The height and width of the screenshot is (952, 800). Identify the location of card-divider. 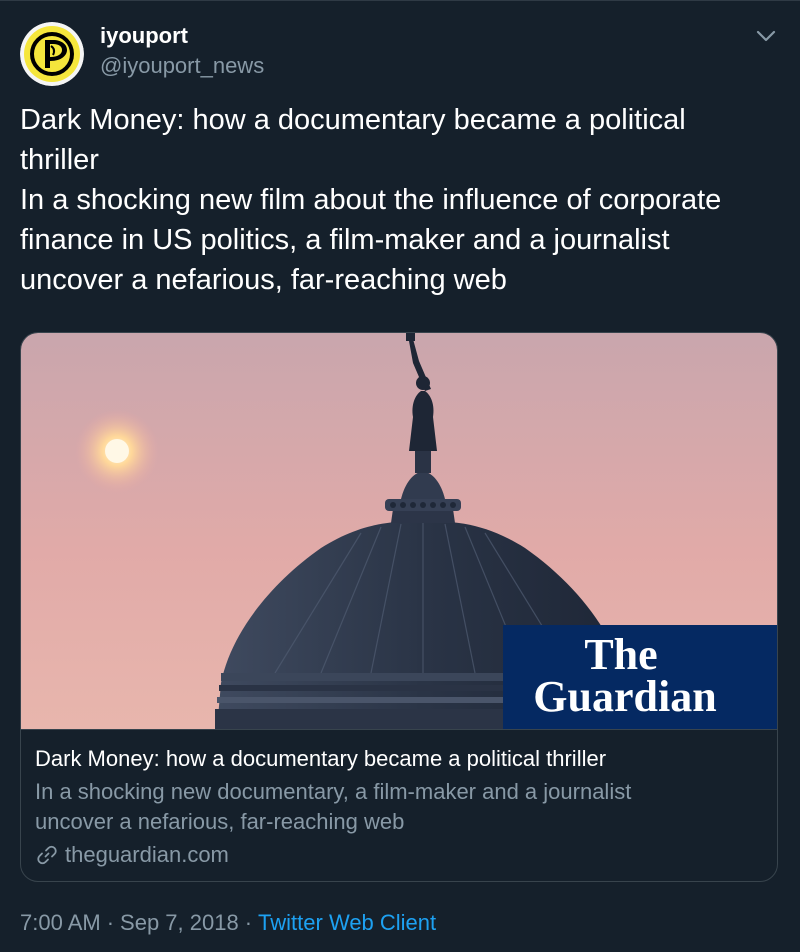
(399, 729).